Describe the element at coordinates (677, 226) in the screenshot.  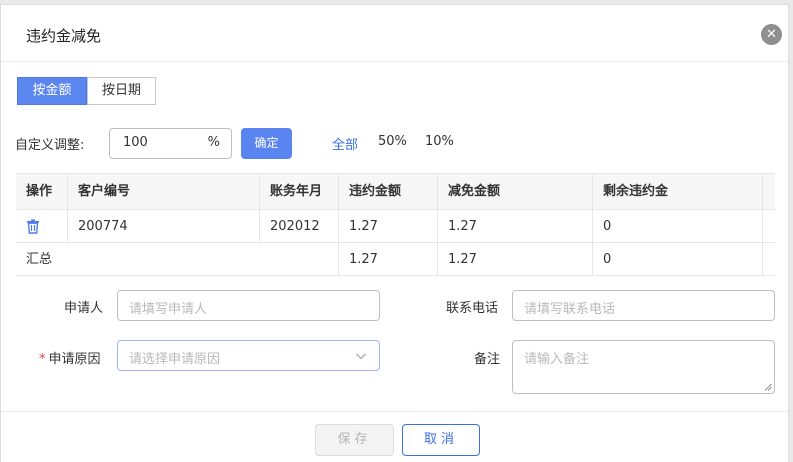
I see `remaining-cell: 0` at that location.